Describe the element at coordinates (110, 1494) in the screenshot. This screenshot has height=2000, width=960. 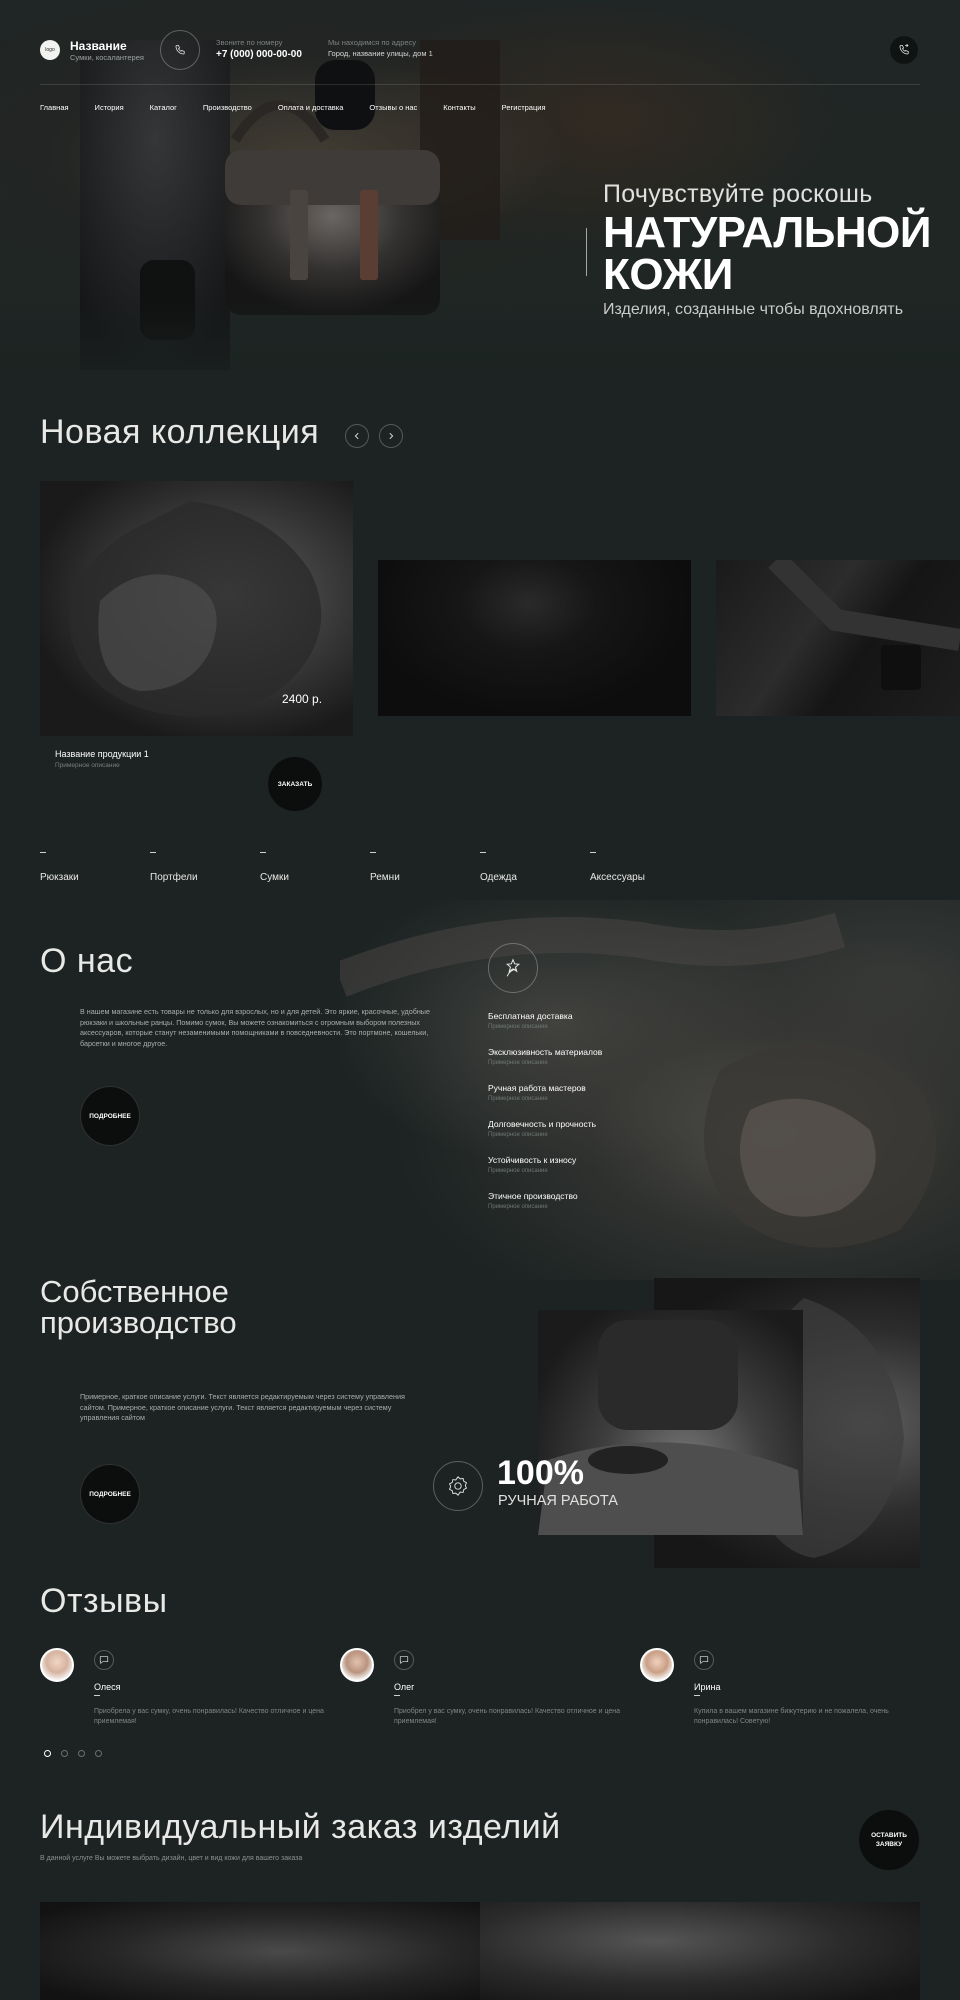
I see `production-more-button: ПОДРОБНЕЕ` at that location.